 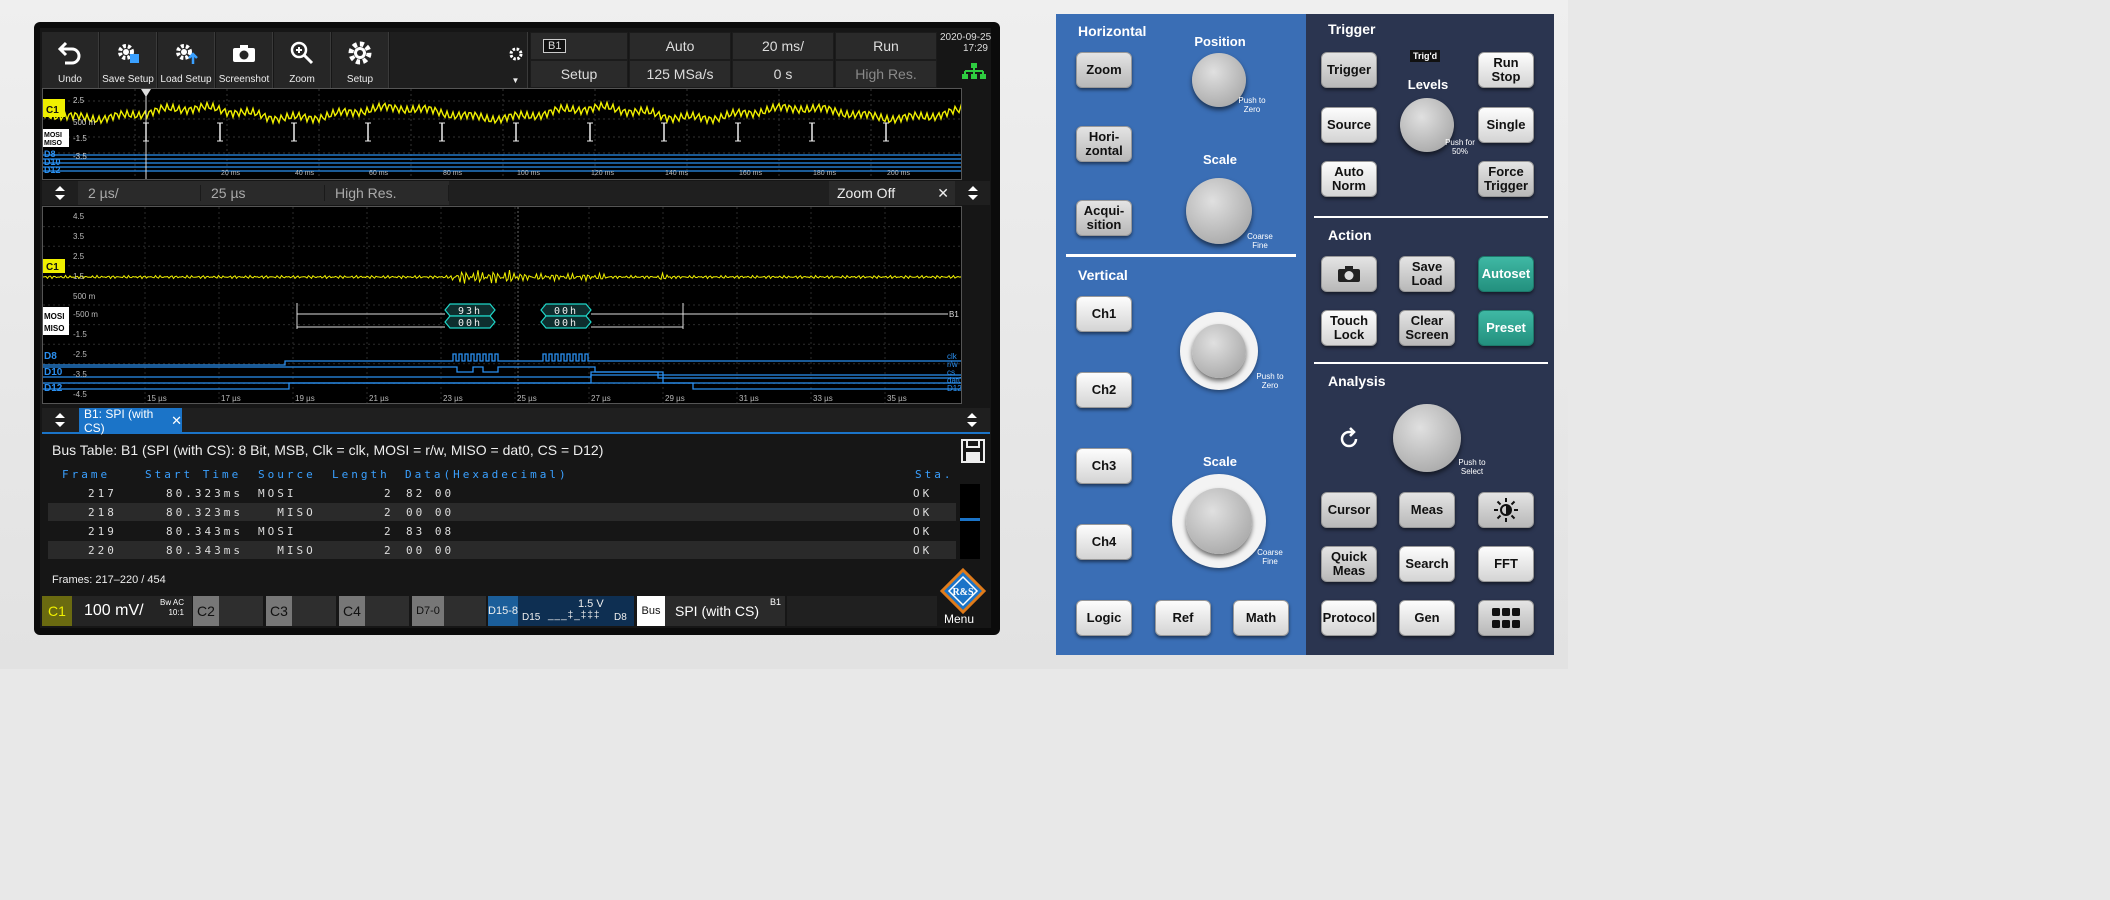 I want to click on zoom-scale: 2 µs/, so click(x=139, y=193).